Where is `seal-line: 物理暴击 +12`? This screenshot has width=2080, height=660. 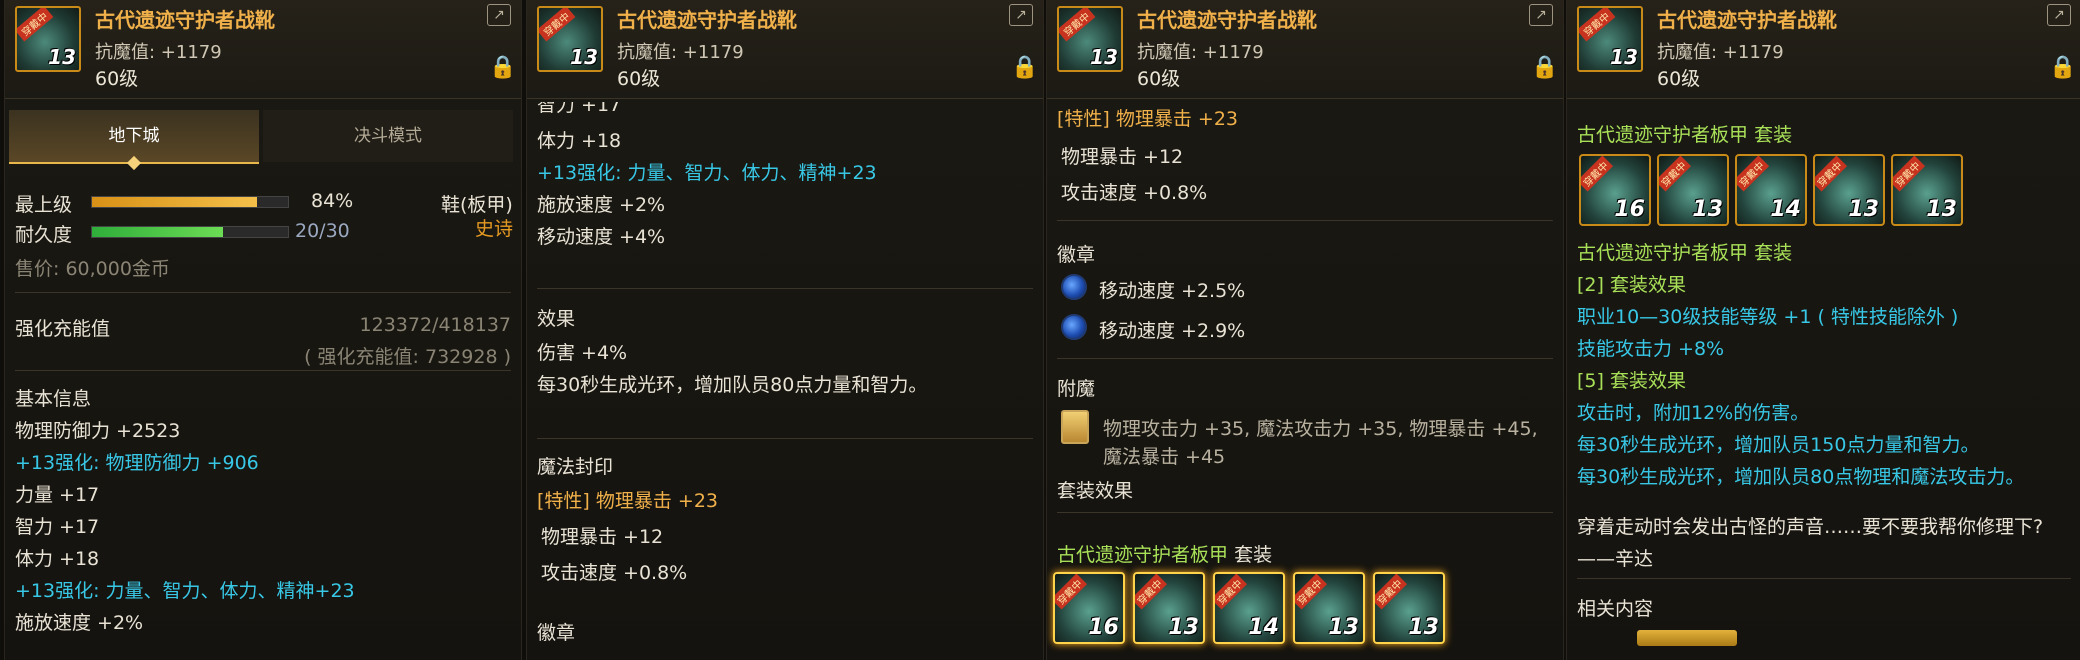
seal-line: 物理暴击 +12 is located at coordinates (602, 537).